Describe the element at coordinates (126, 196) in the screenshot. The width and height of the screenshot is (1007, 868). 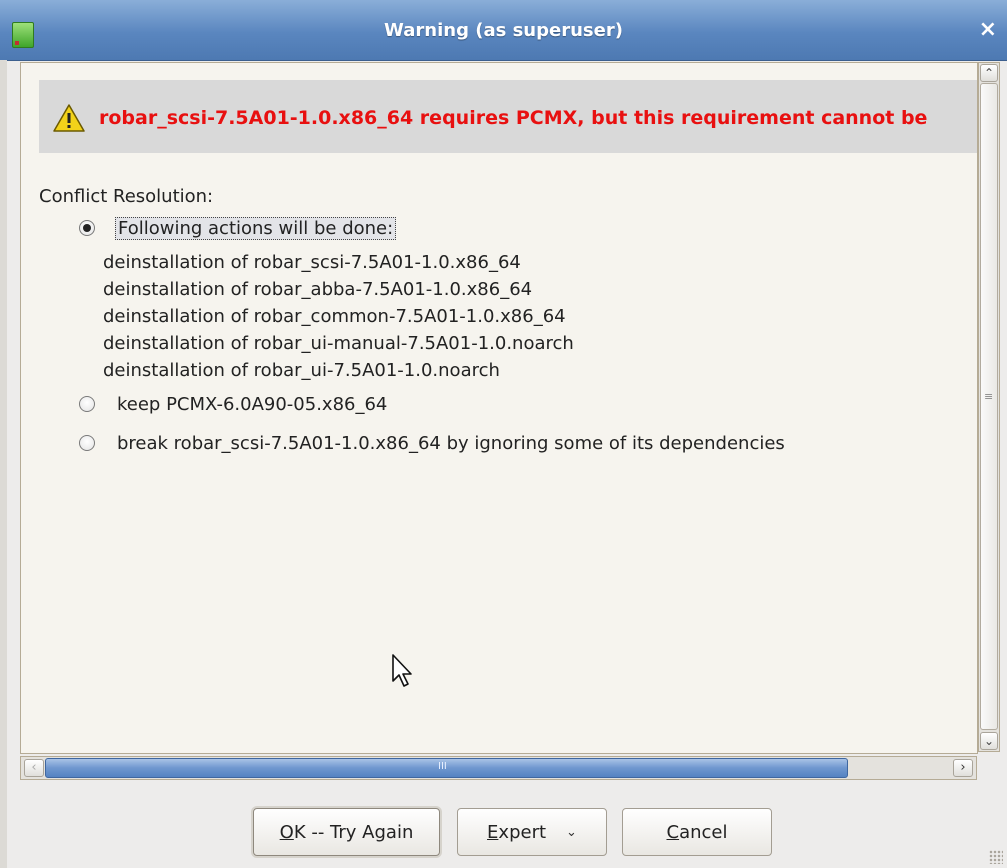
I see `conflict-resolution-label: Conflict Resolution:` at that location.